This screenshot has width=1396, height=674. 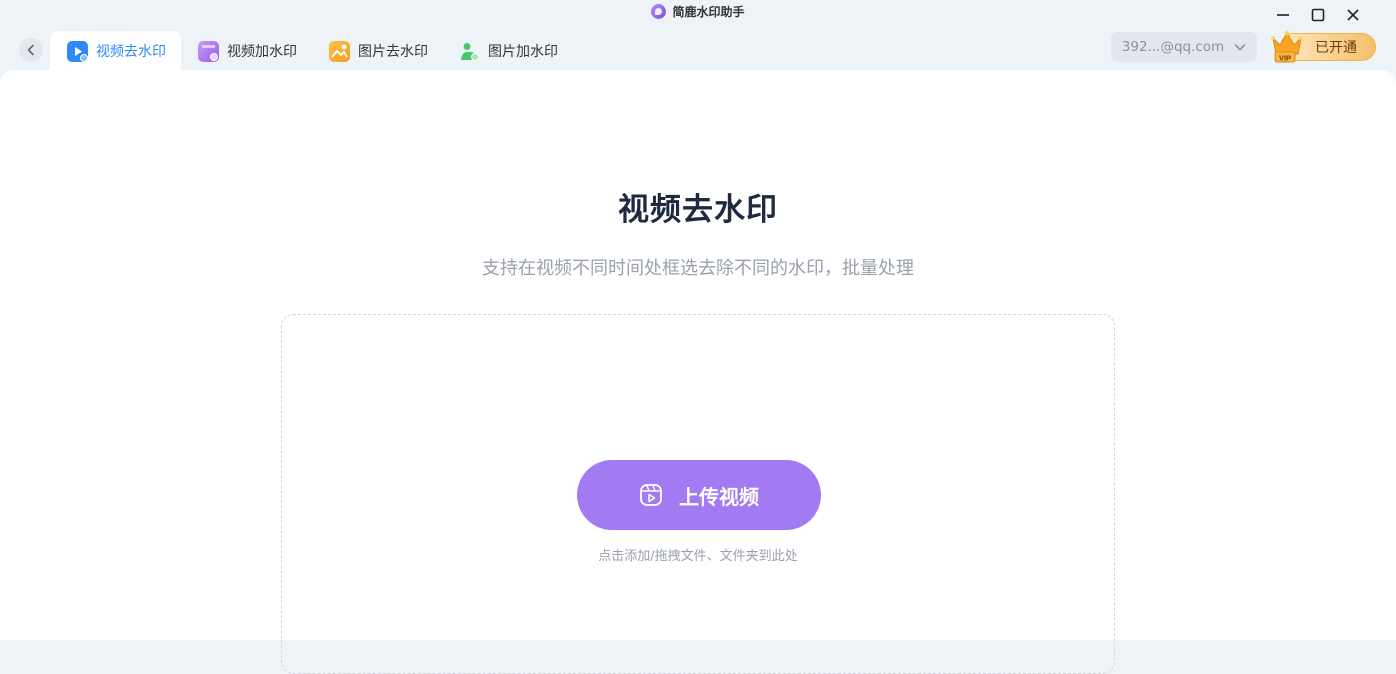 I want to click on maximize-button, so click(x=1318, y=15).